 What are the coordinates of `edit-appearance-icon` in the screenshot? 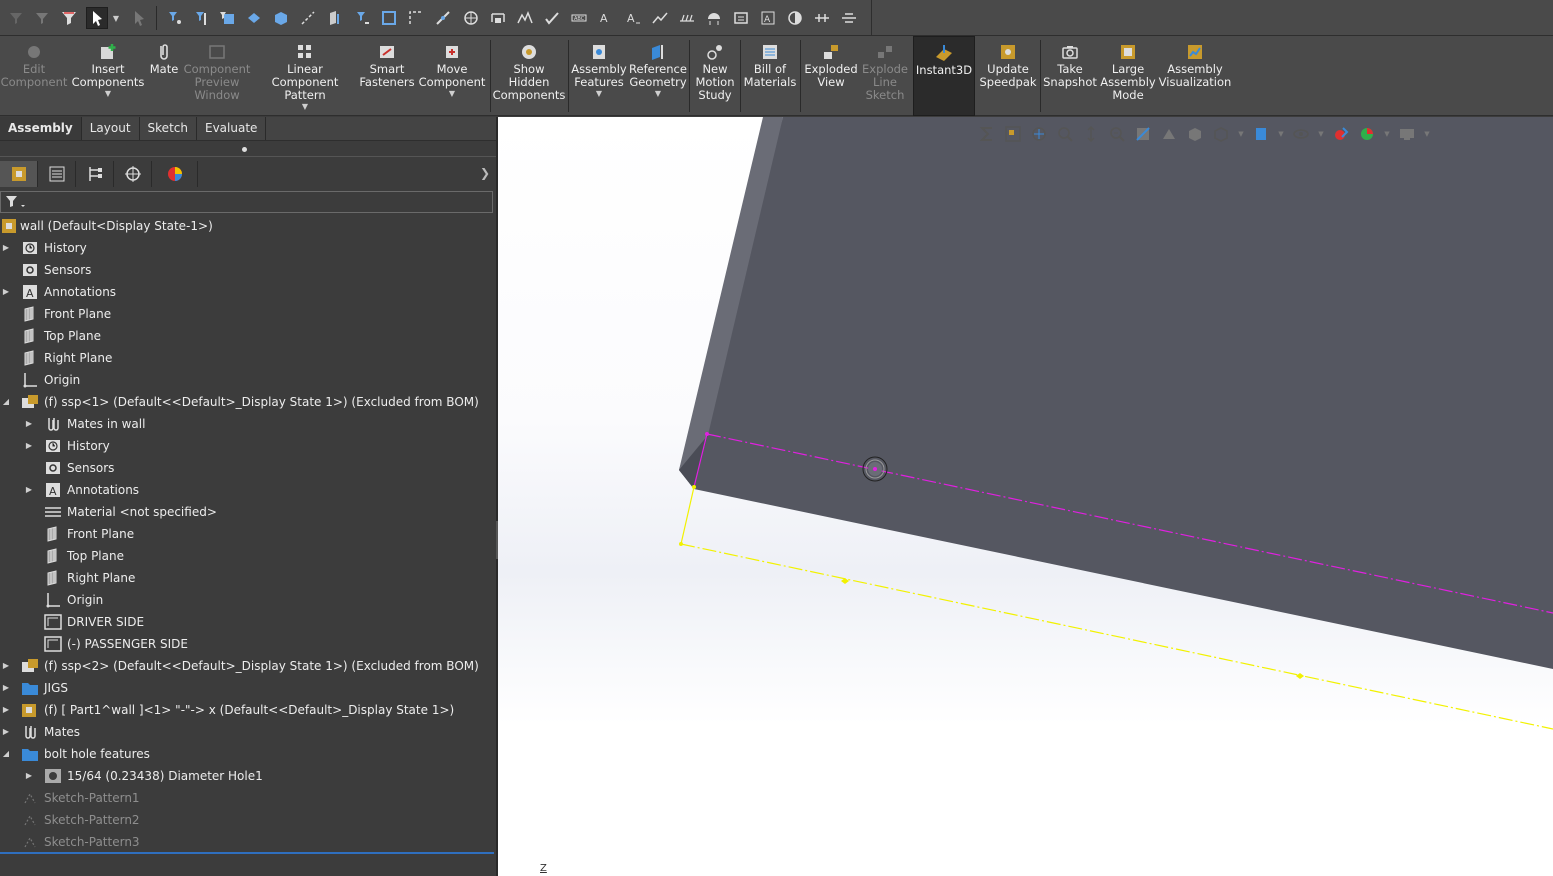 It's located at (1341, 134).